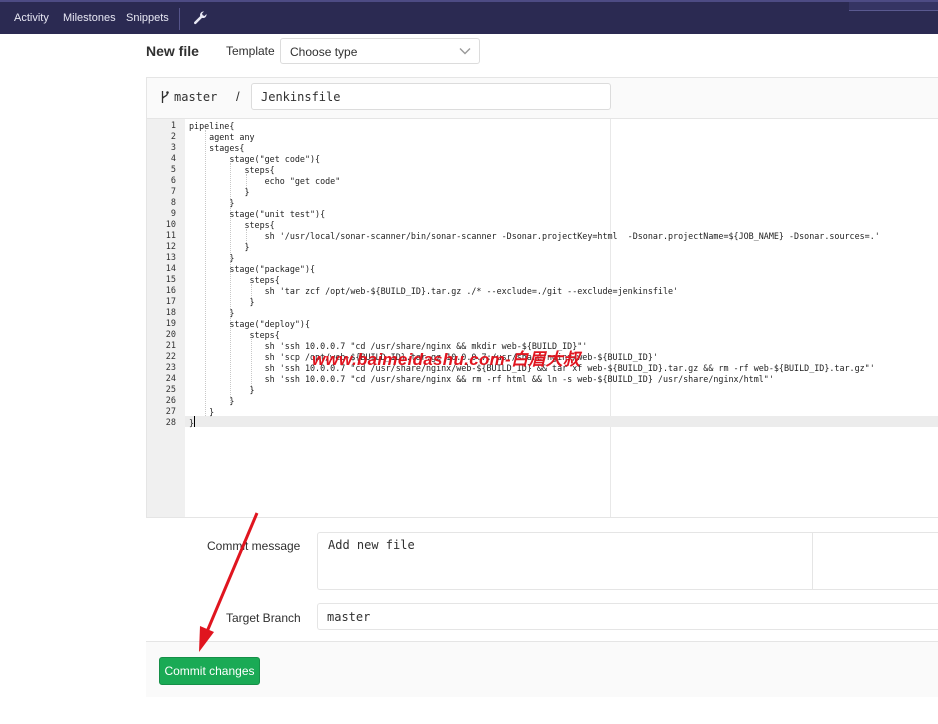 The height and width of the screenshot is (724, 938). I want to click on commit-changes-button: Commit changes, so click(209, 671).